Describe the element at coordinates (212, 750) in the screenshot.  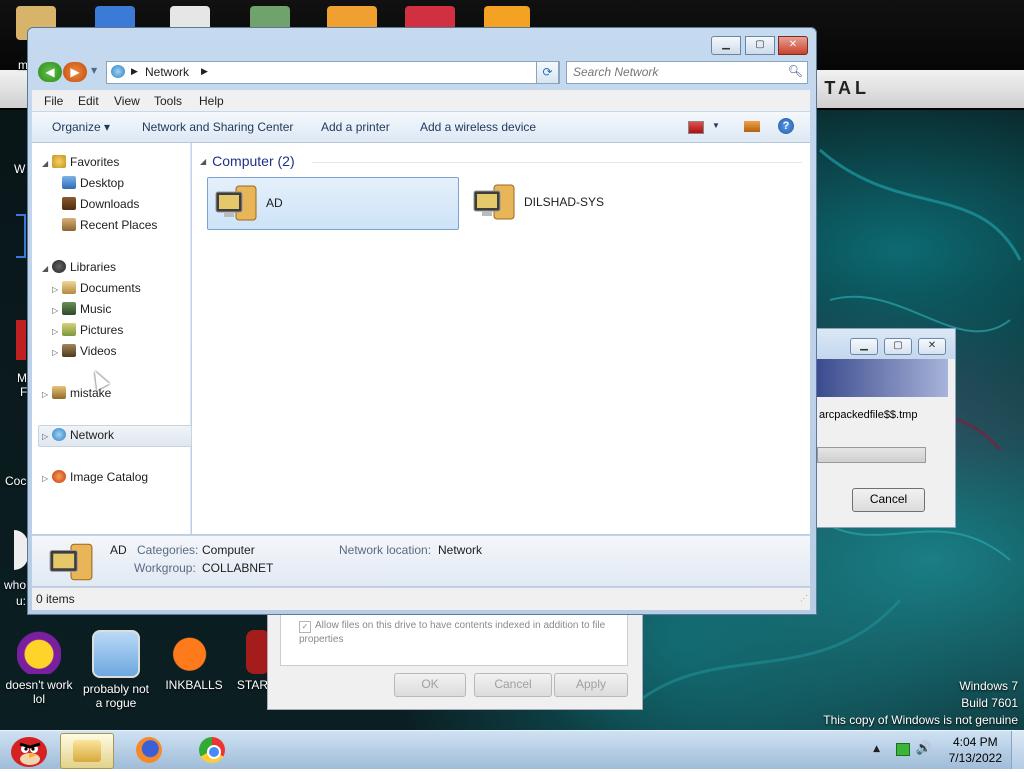
I see `taskbar-chrome-button` at that location.